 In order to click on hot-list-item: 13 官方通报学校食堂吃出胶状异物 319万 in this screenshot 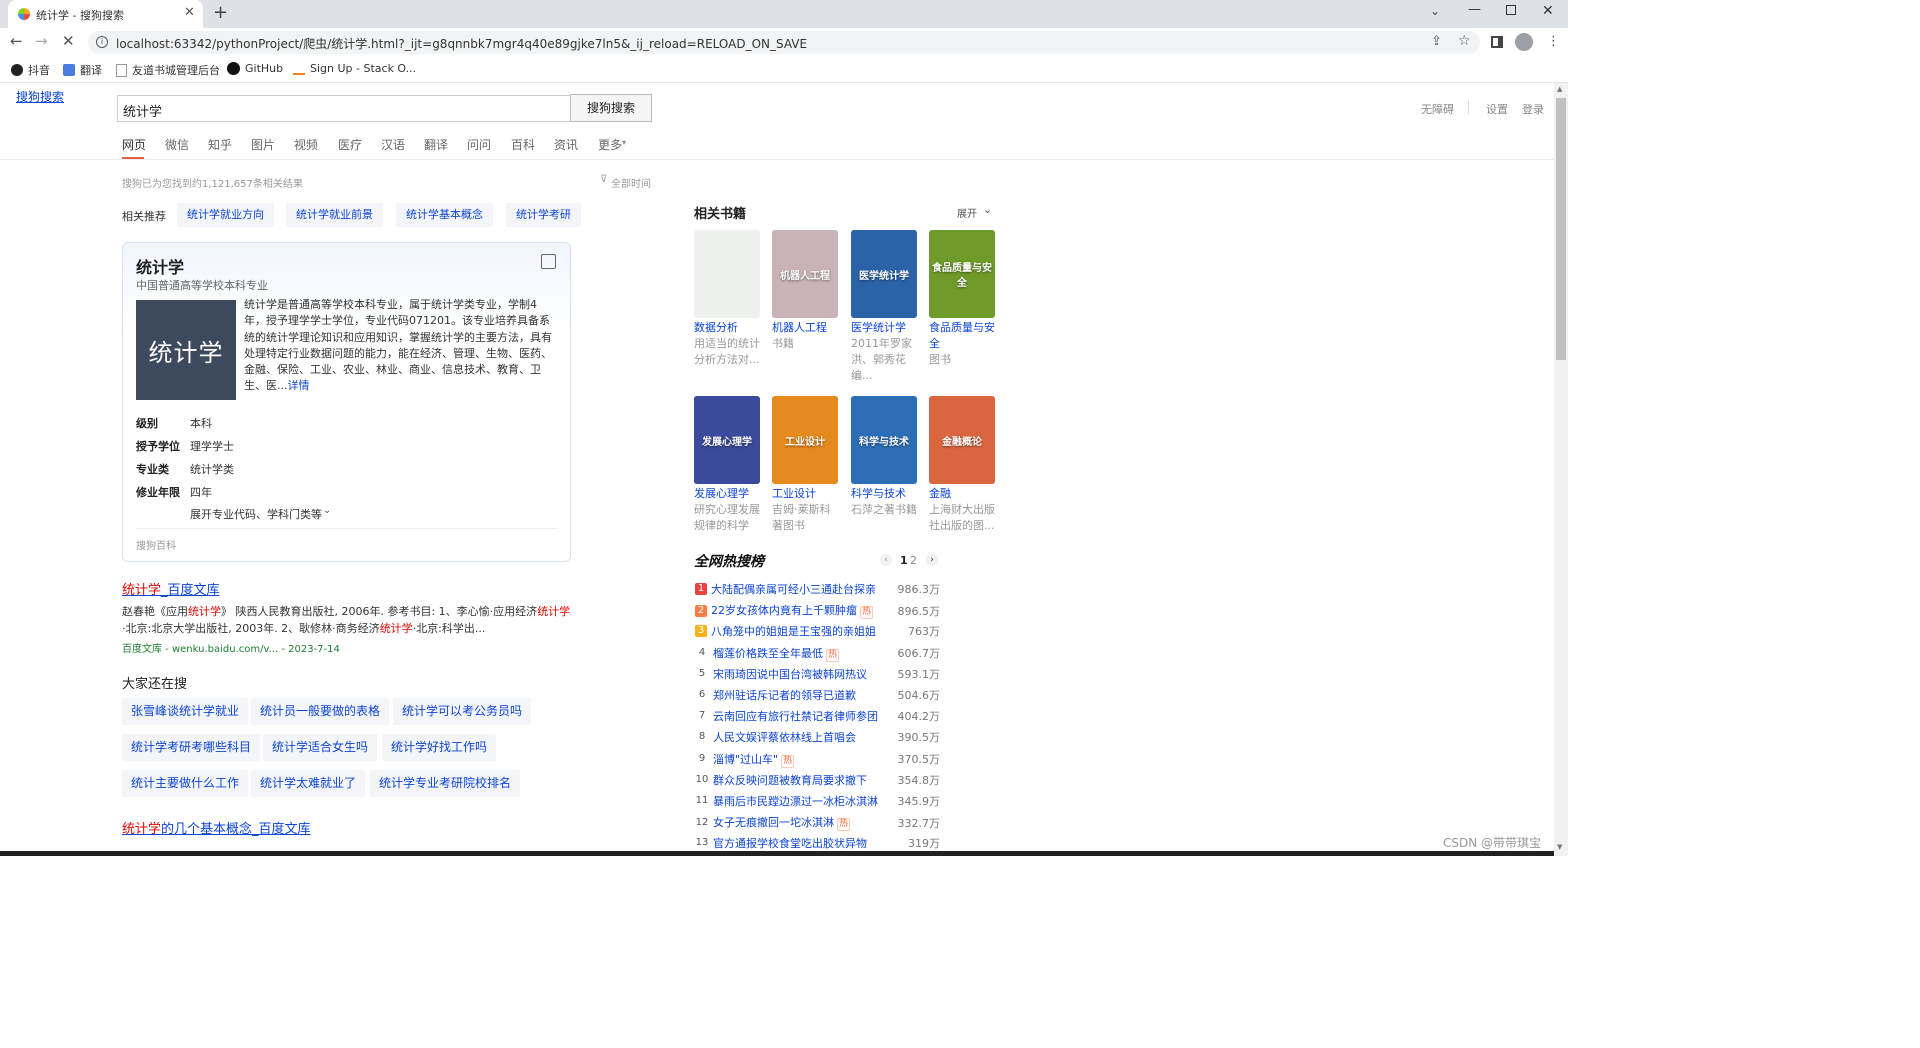, I will do `click(817, 843)`.